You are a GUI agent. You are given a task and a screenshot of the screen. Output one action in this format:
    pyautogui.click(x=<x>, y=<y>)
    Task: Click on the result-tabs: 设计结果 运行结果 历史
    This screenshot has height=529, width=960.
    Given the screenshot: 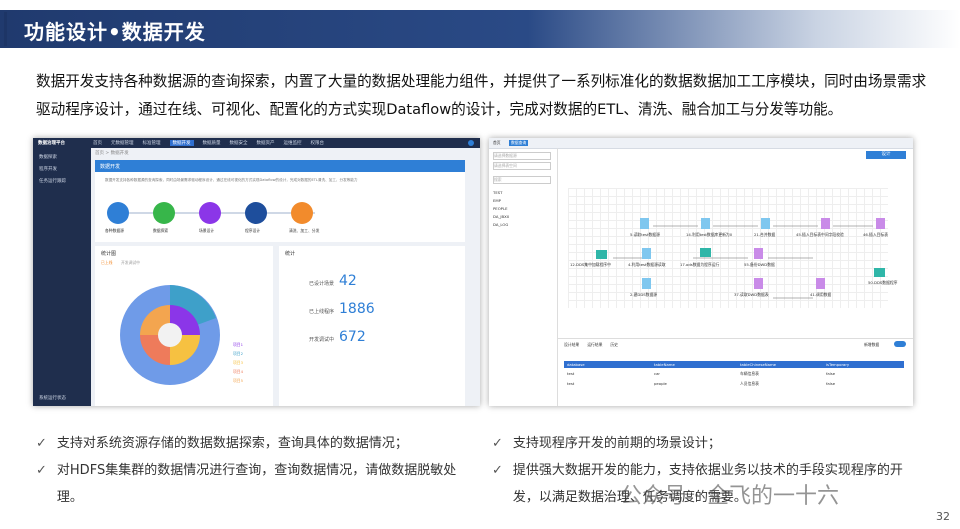 What is the action you would take?
    pyautogui.click(x=591, y=345)
    